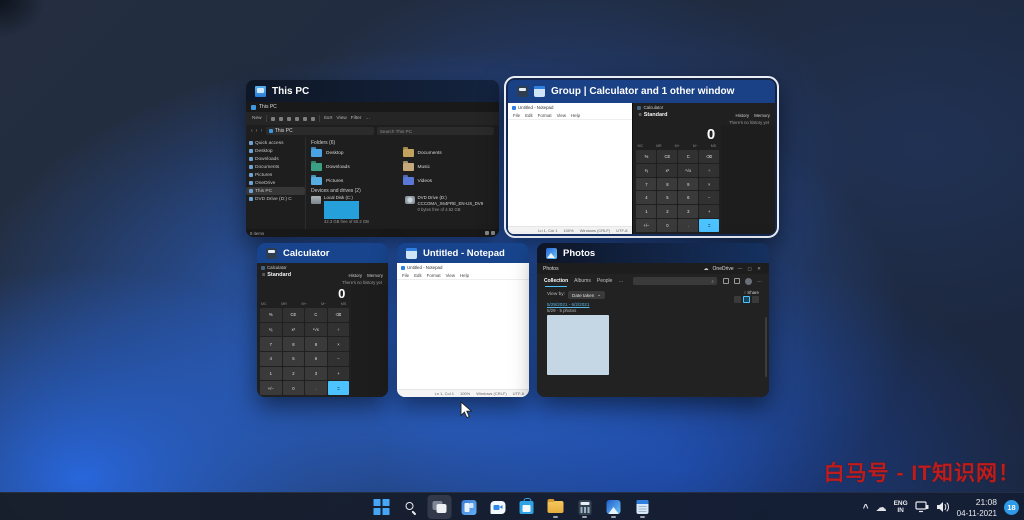 Image resolution: width=1024 pixels, height=520 pixels. I want to click on calculator-button, so click(585, 507).